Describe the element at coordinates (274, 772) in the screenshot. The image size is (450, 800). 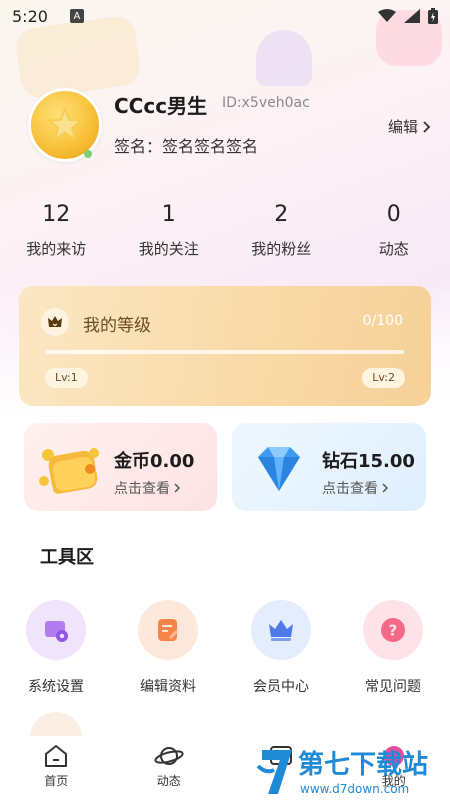
I see `watermark-logo-icon` at that location.